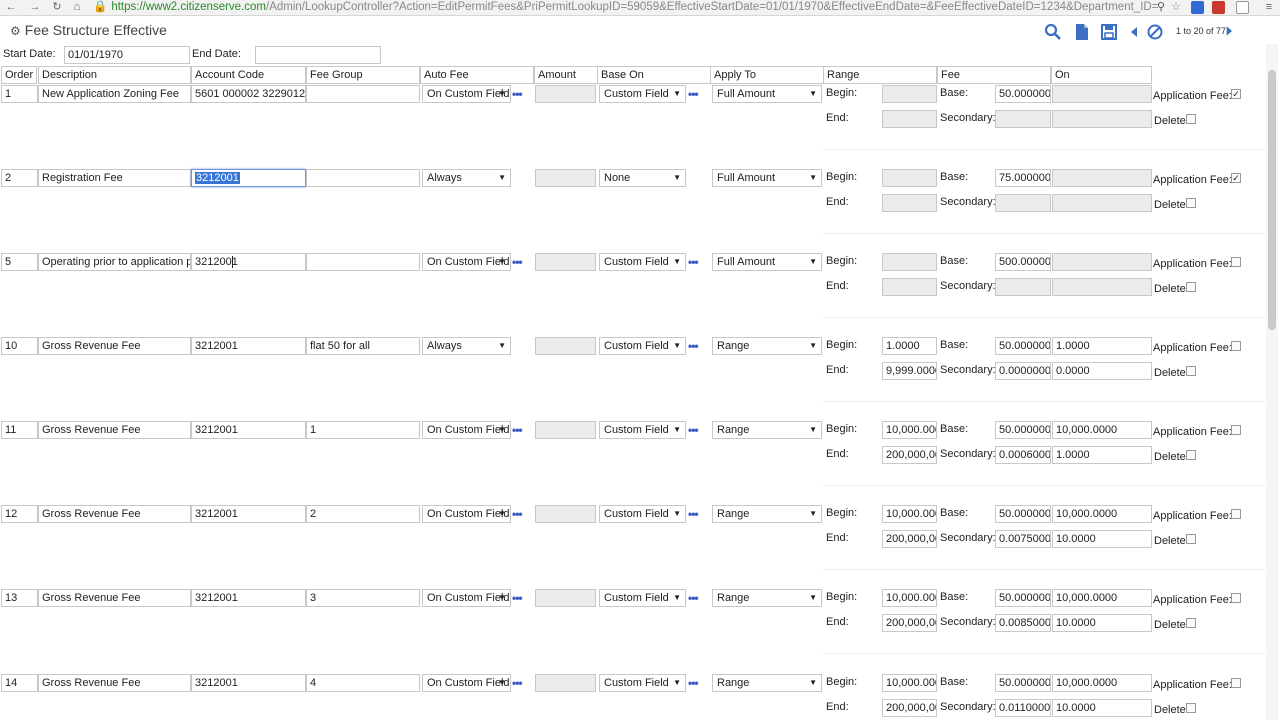 The height and width of the screenshot is (720, 1280). What do you see at coordinates (1053, 32) in the screenshot?
I see `search-icon` at bounding box center [1053, 32].